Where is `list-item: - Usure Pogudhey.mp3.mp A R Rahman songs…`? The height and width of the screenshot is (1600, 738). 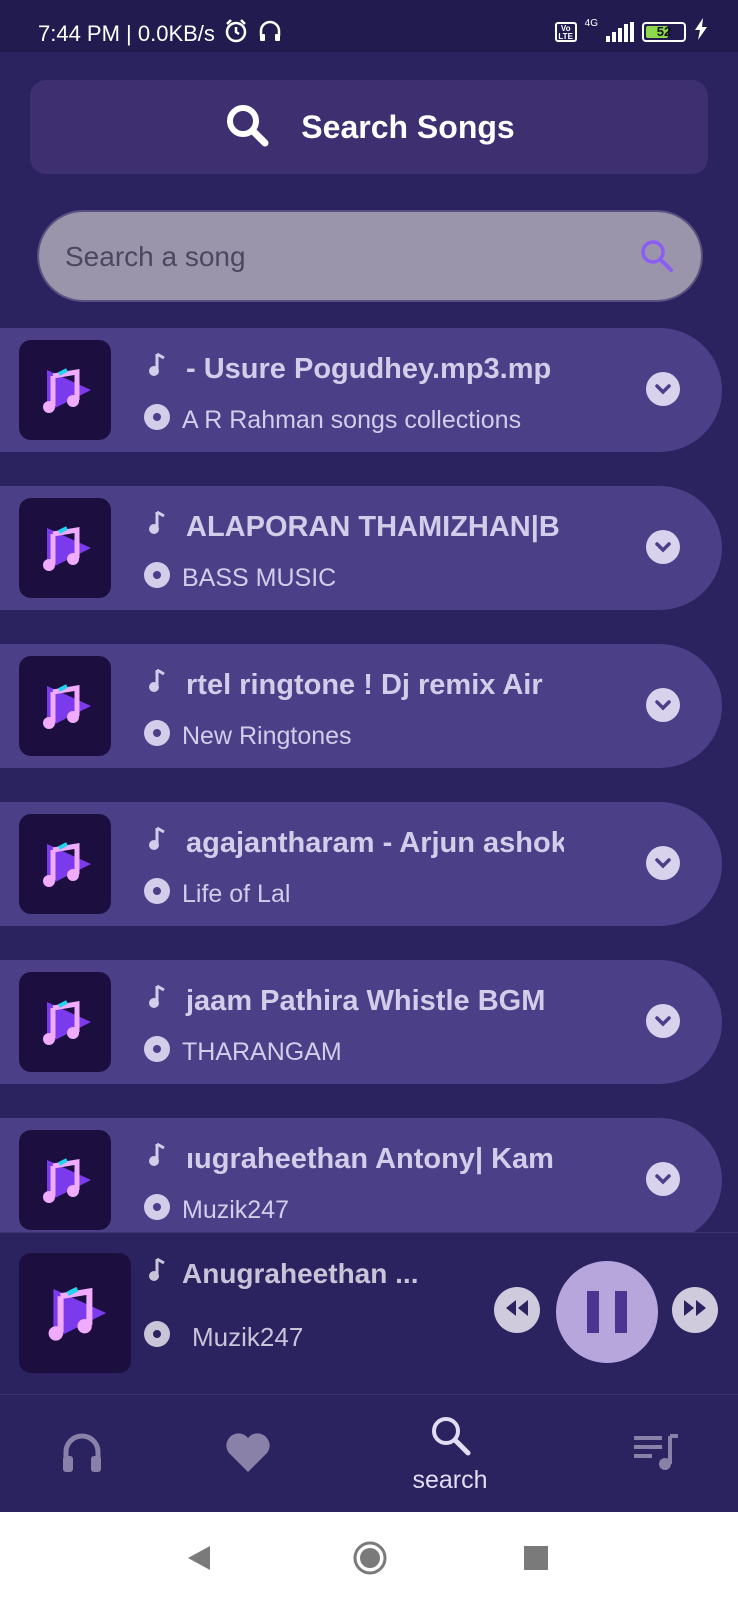 list-item: - Usure Pogudhey.mp3.mp A R Rahman songs… is located at coordinates (361, 390).